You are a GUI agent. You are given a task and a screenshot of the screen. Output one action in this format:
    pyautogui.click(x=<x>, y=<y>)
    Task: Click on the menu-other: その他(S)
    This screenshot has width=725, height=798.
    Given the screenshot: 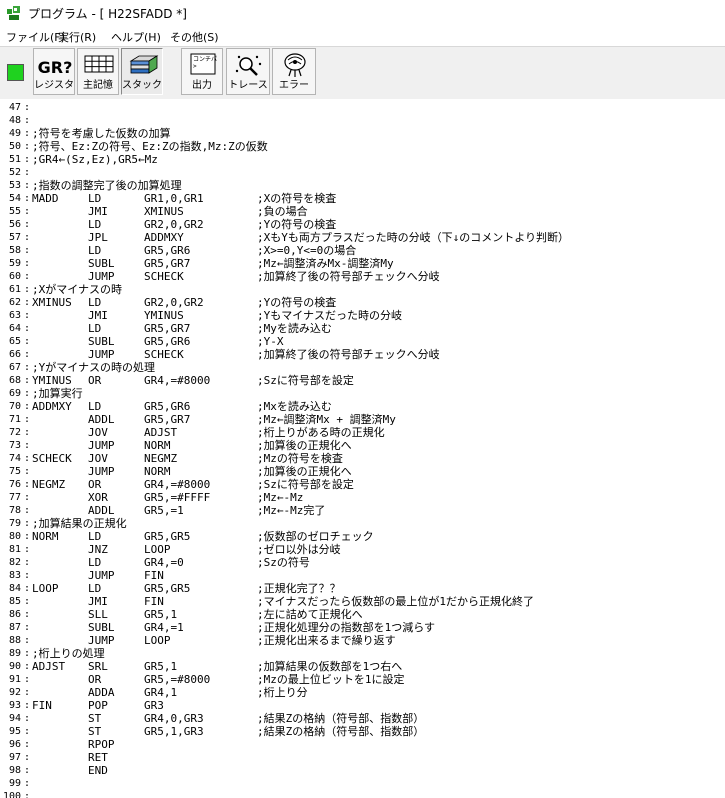 What is the action you would take?
    pyautogui.click(x=194, y=37)
    